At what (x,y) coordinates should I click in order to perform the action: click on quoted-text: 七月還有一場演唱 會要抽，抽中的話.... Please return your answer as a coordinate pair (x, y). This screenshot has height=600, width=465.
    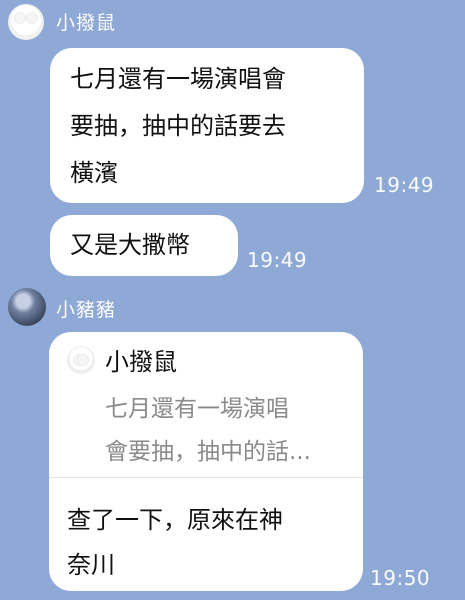
    Looking at the image, I should click on (226, 431).